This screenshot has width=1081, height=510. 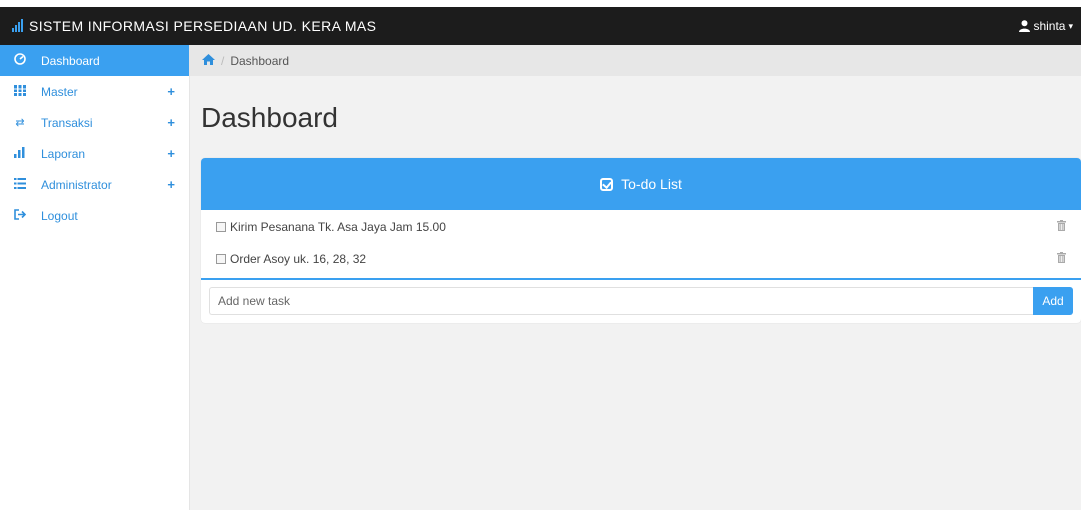 I want to click on sidebar-item-transaksi: ⇄ Transaksi +, so click(x=94, y=122).